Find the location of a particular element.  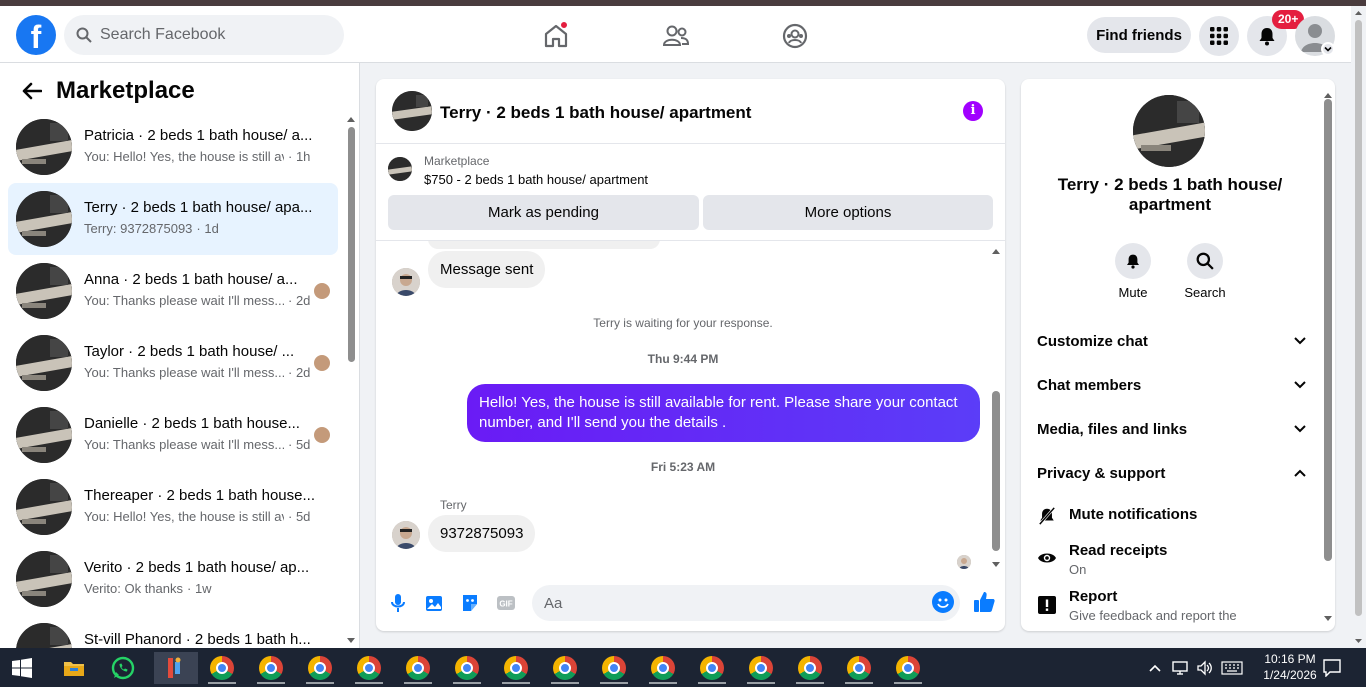

read-receipts-item: Read receipts On is located at coordinates (1172, 562).